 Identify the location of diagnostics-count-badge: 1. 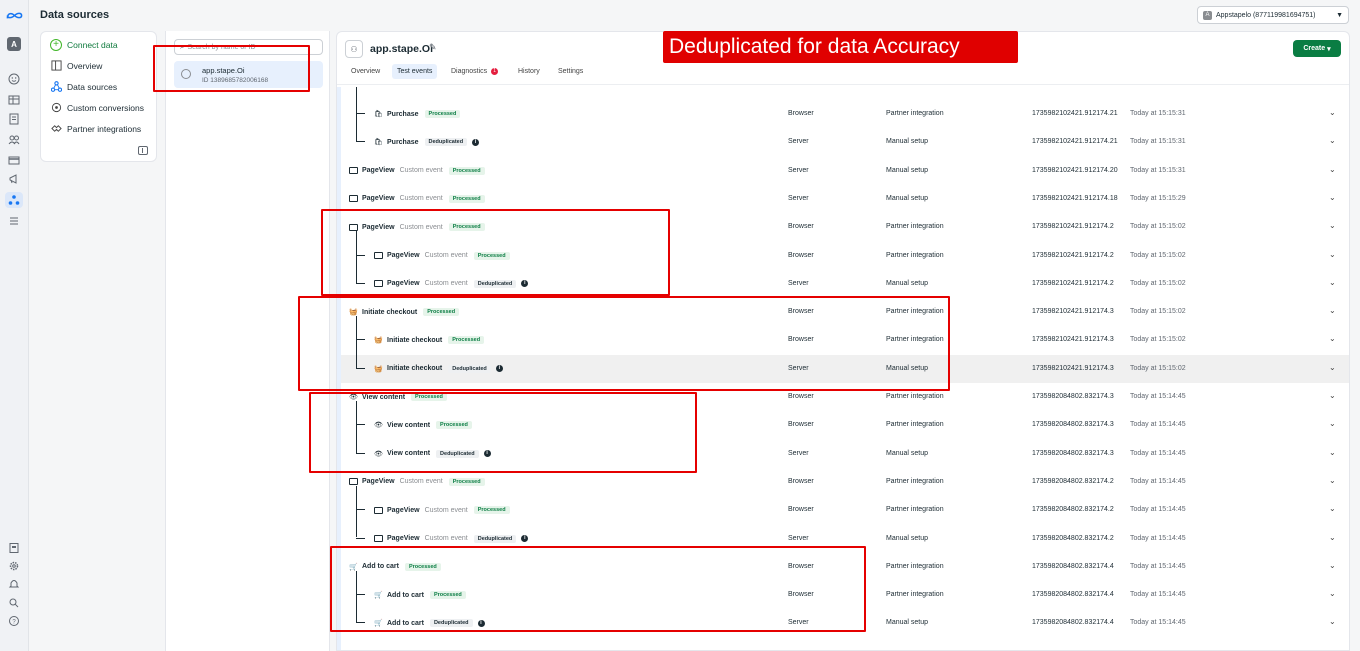
(494, 71).